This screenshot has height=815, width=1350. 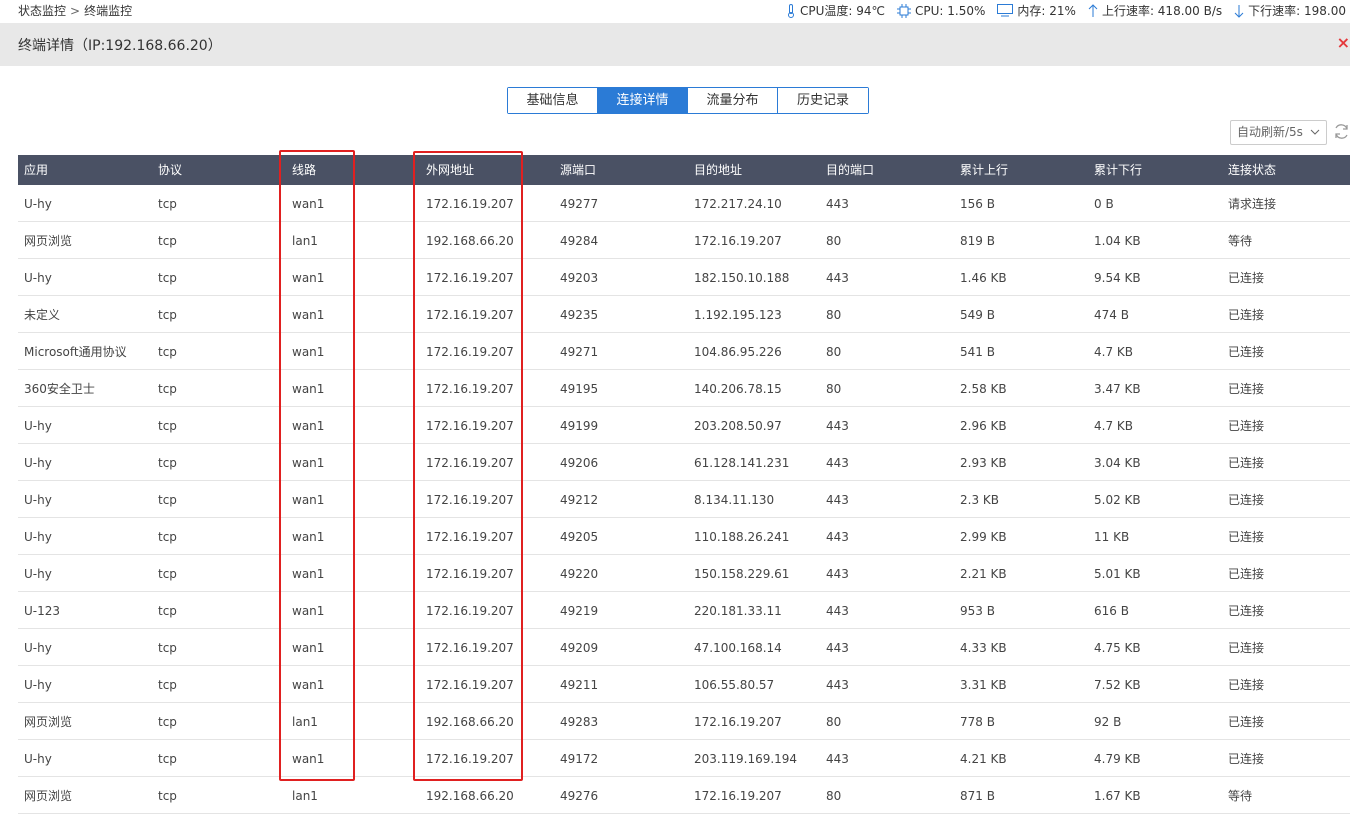 What do you see at coordinates (738, 611) in the screenshot?
I see `cell-dest-address: 220.181.33.11` at bounding box center [738, 611].